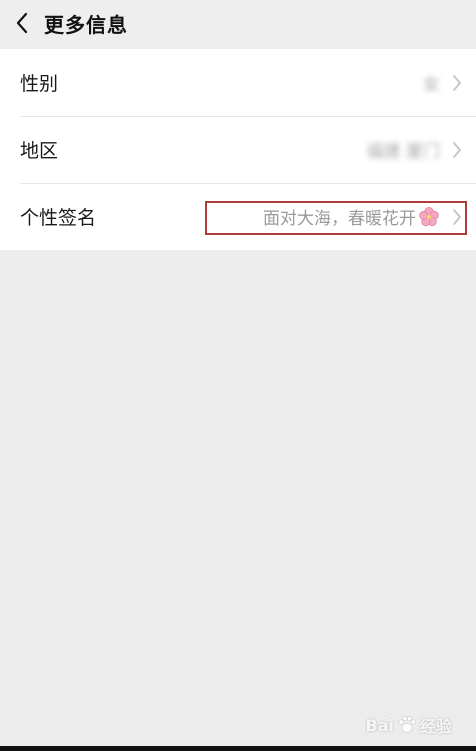 The image size is (476, 751). I want to click on region-value: 福建 厦门, so click(403, 152).